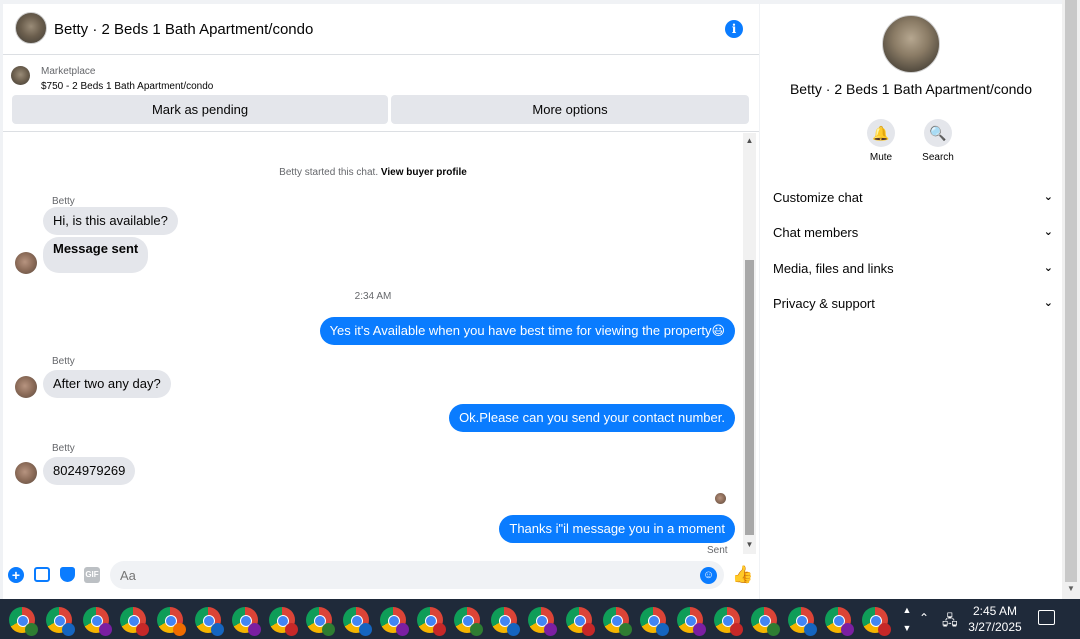 The width and height of the screenshot is (1080, 639). Describe the element at coordinates (89, 471) in the screenshot. I see `incoming-message: 8024979269` at that location.